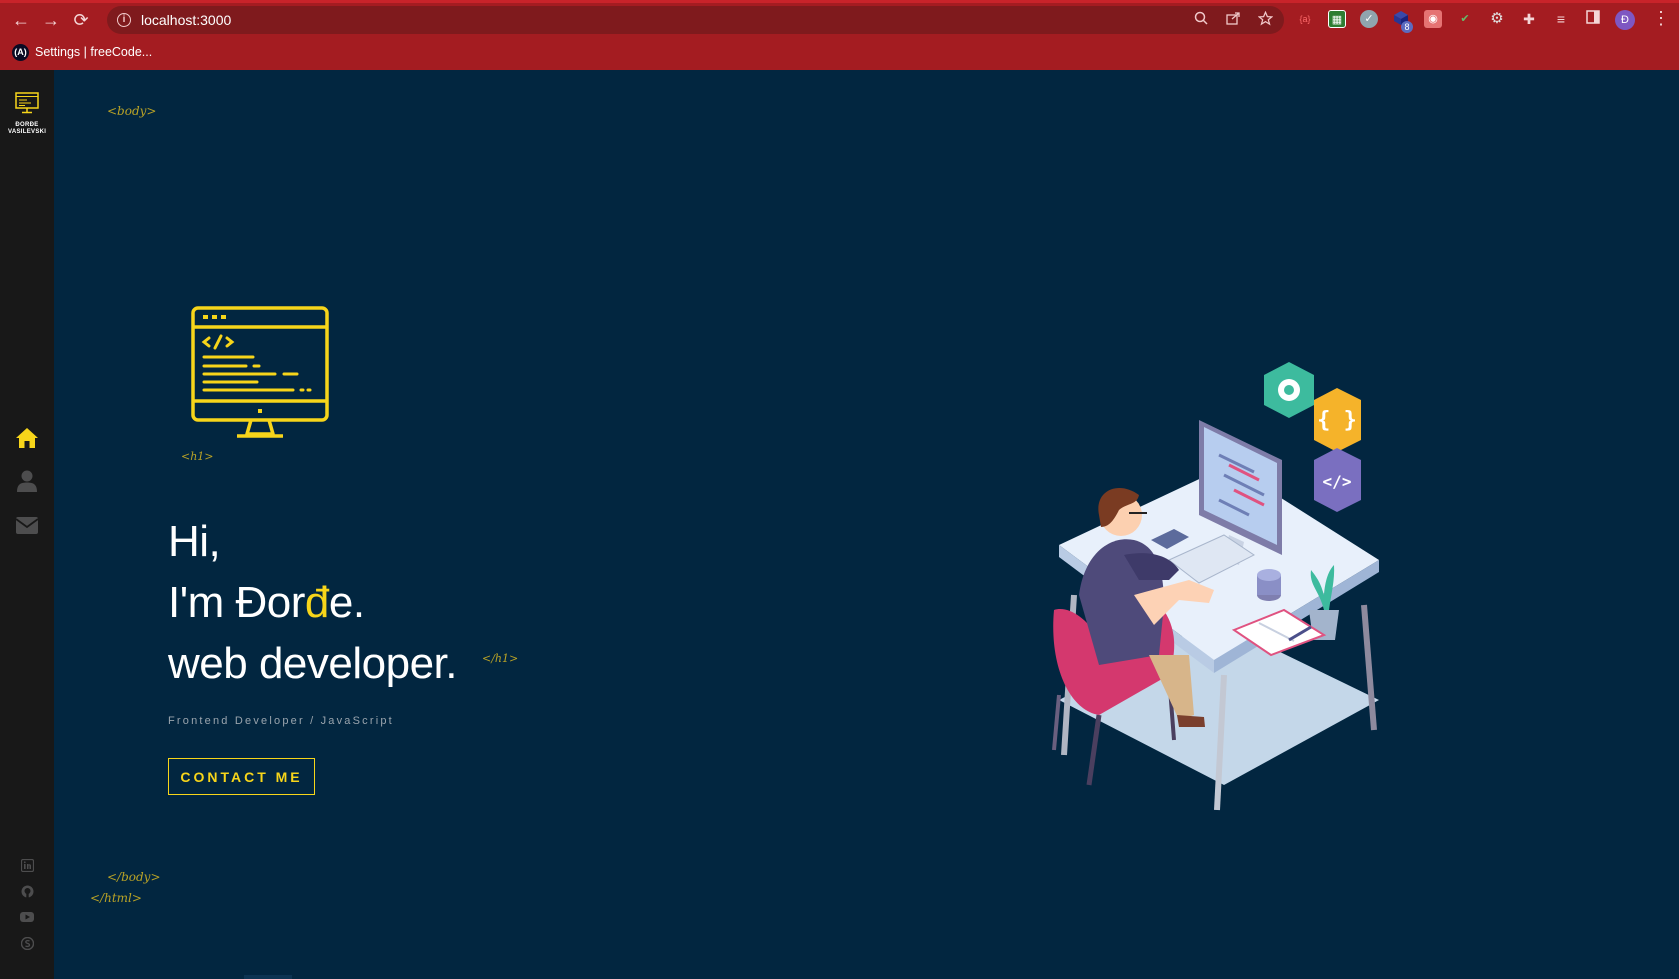  I want to click on social-skype, so click(27, 943).